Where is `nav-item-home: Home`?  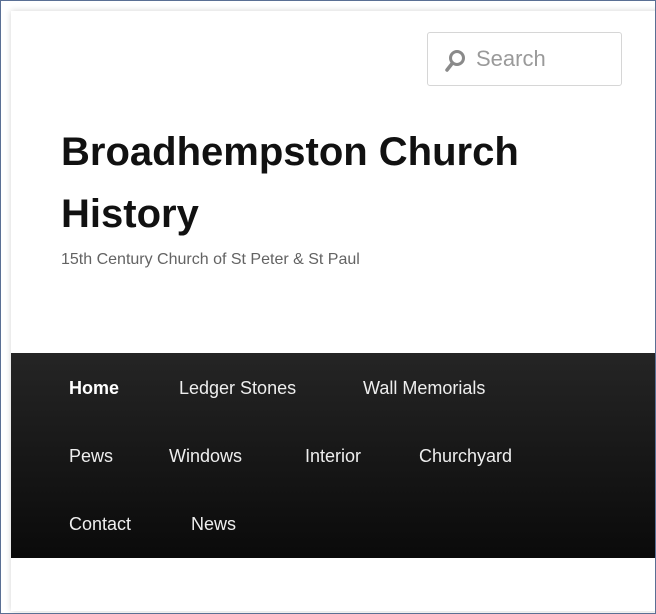
nav-item-home: Home is located at coordinates (94, 388).